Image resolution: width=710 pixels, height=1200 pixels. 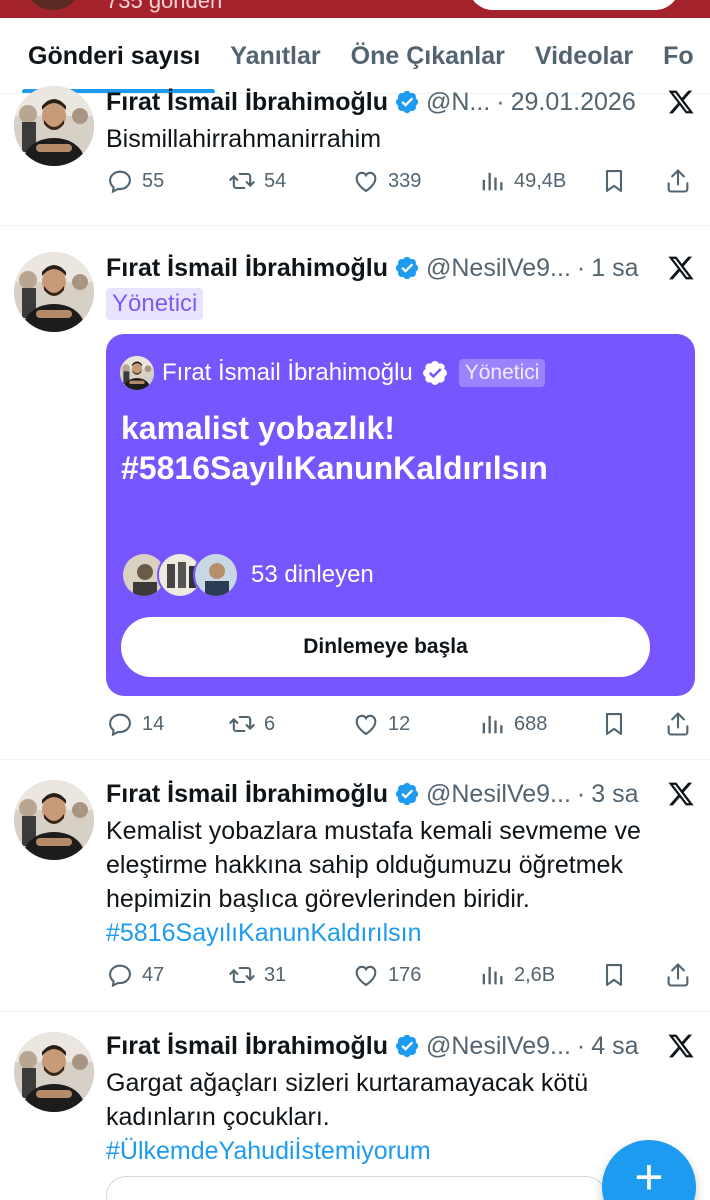 I want to click on space-host: Fırat İsmail İbrahimoğlu Yönetici, so click(x=333, y=373).